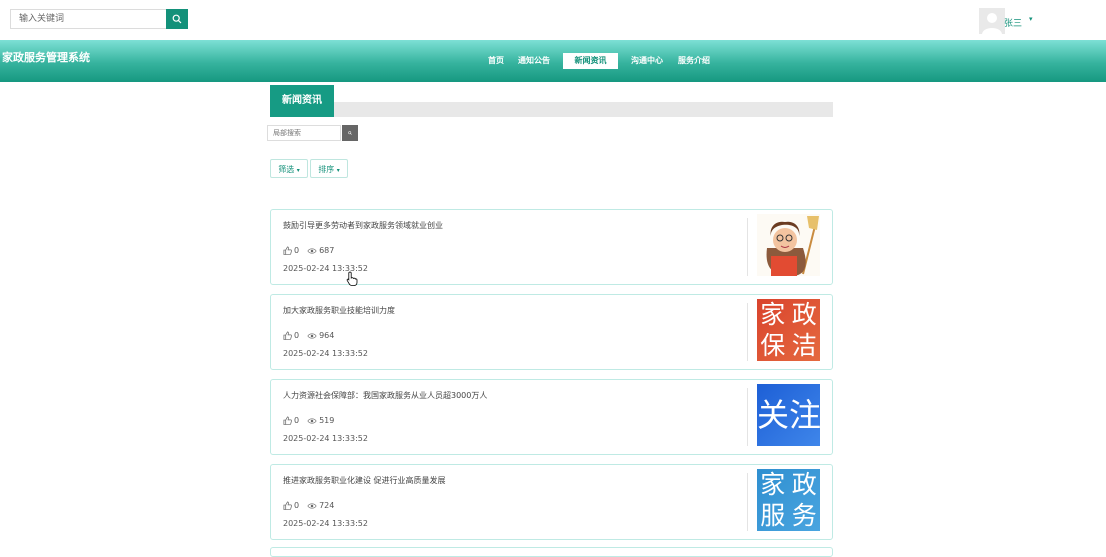  I want to click on news-thumbnail: 家政 保洁, so click(788, 330).